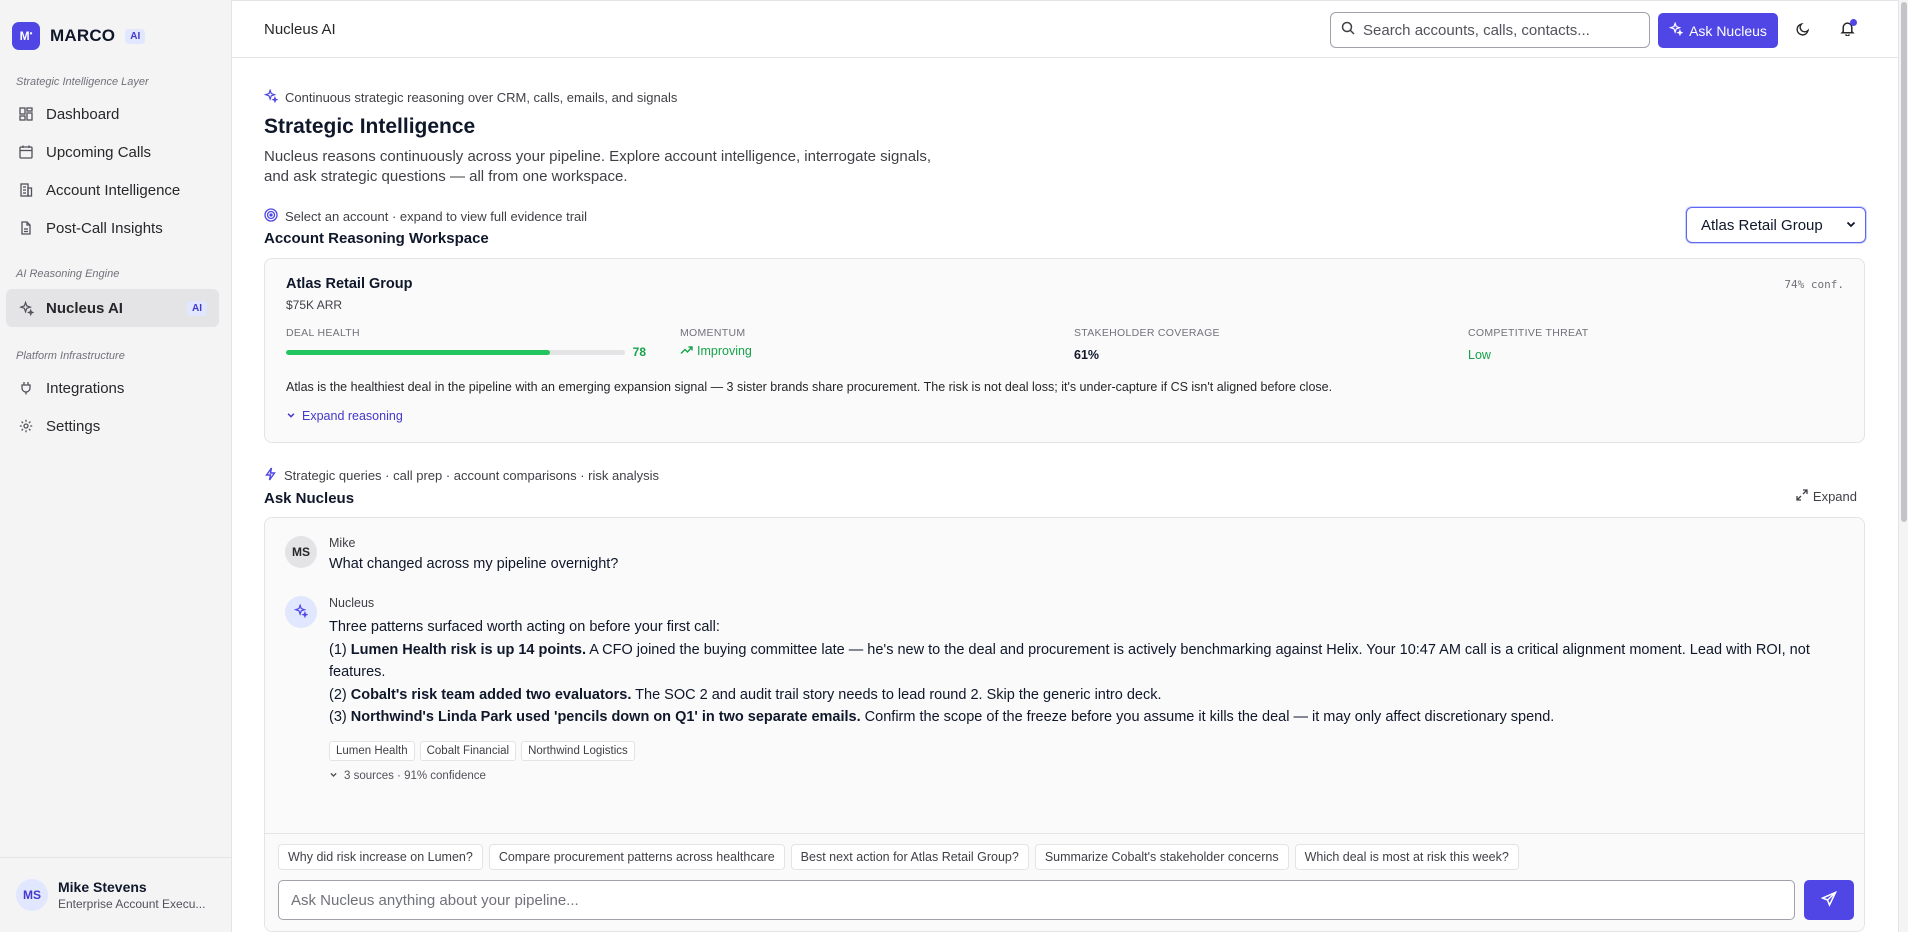  What do you see at coordinates (112, 114) in the screenshot?
I see `sidebar-item-dashboard: Dashboard` at bounding box center [112, 114].